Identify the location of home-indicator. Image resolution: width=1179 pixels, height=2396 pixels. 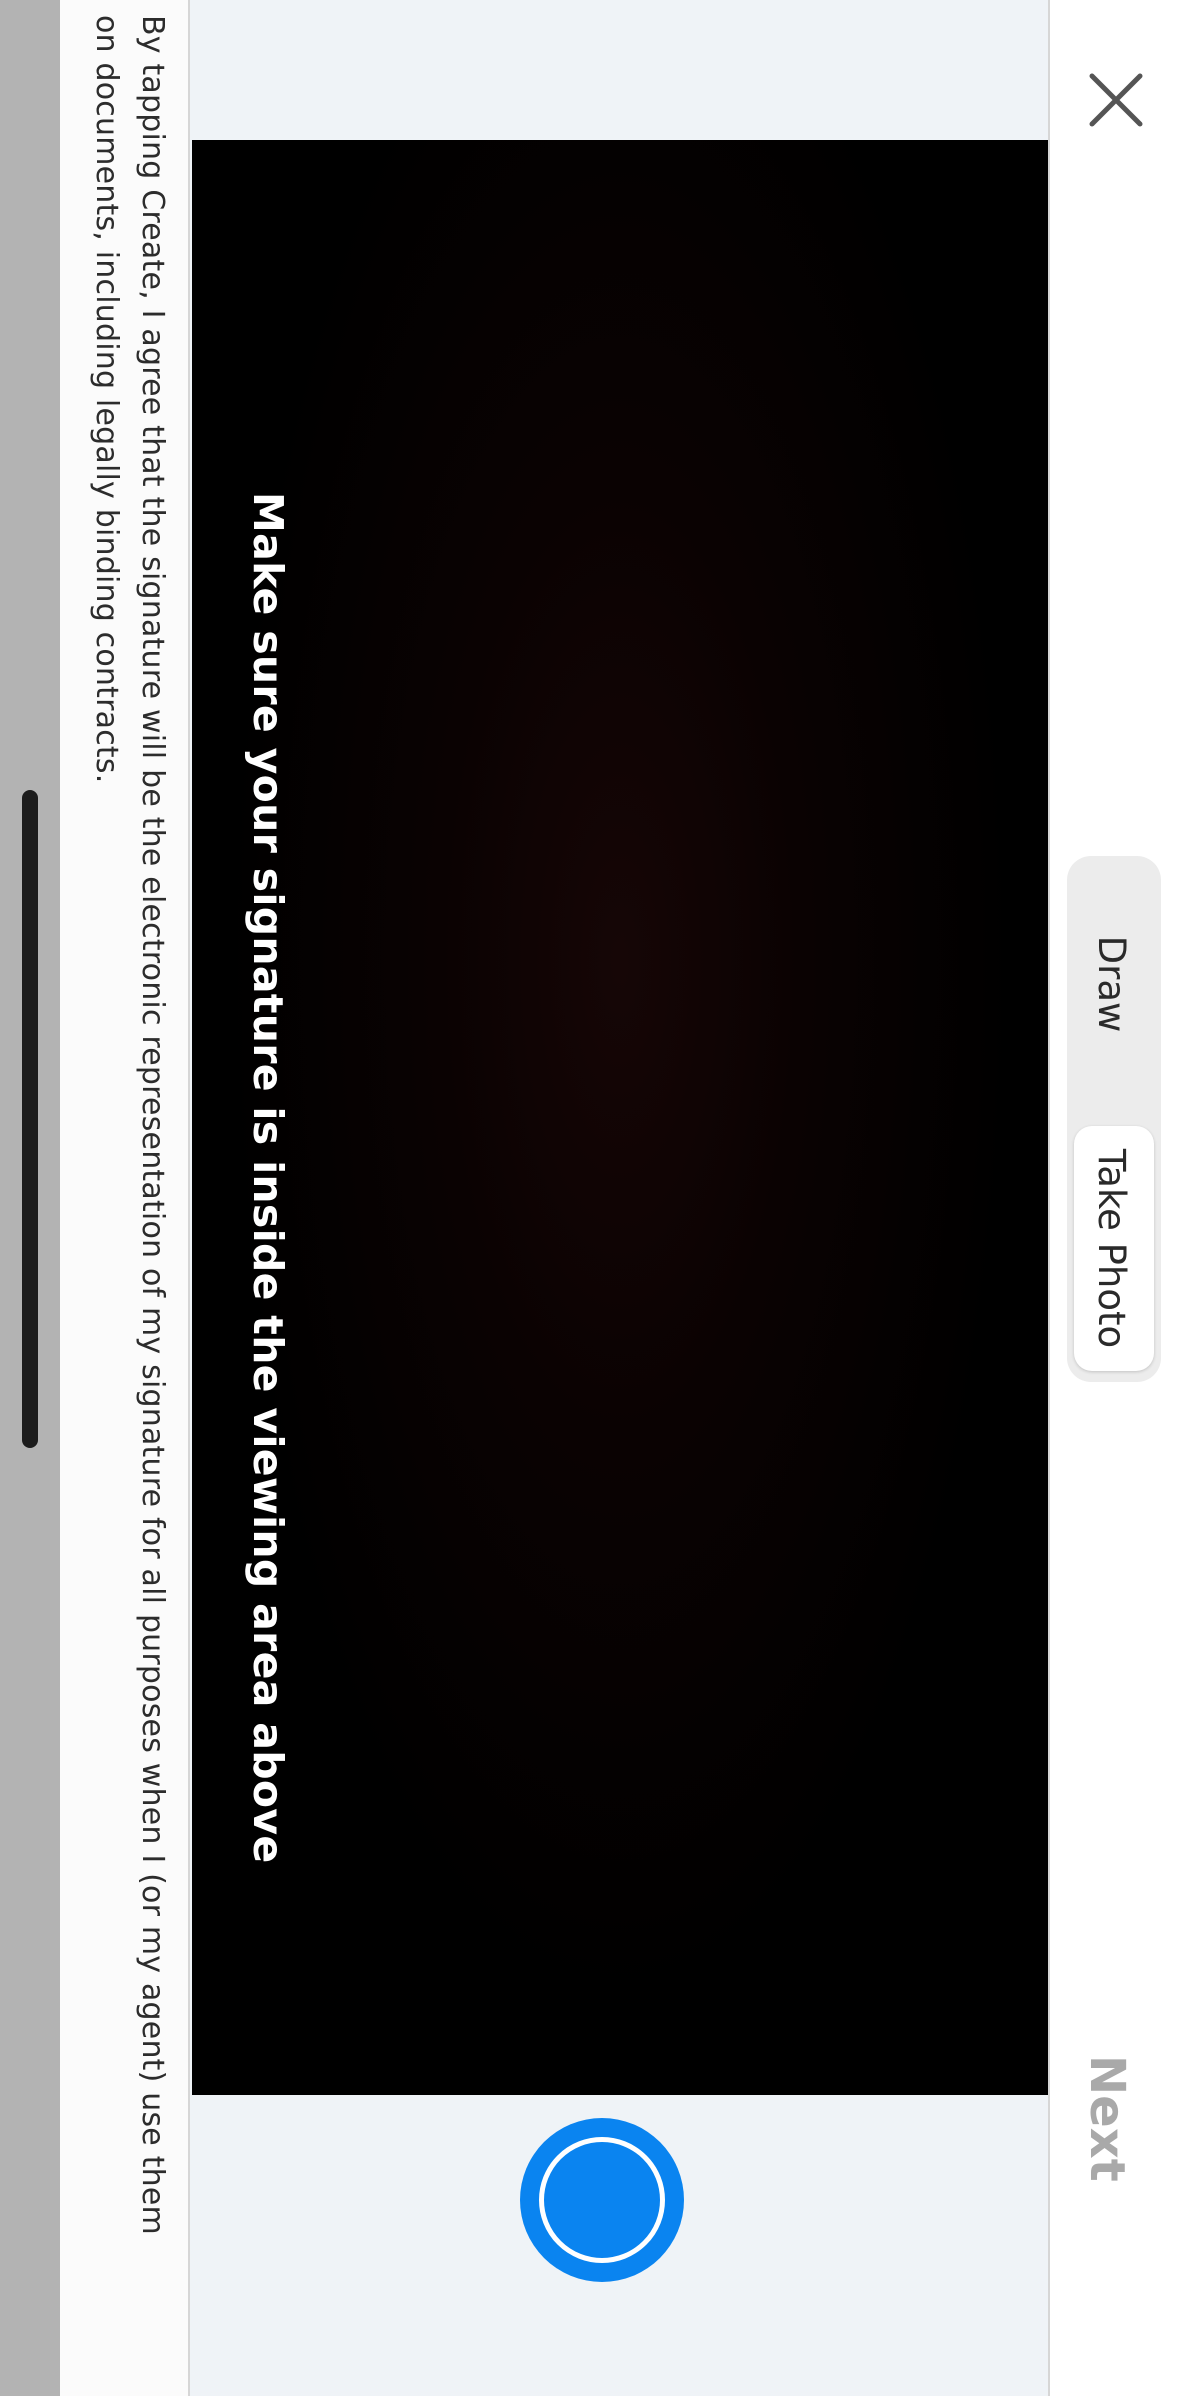
(30, 1119).